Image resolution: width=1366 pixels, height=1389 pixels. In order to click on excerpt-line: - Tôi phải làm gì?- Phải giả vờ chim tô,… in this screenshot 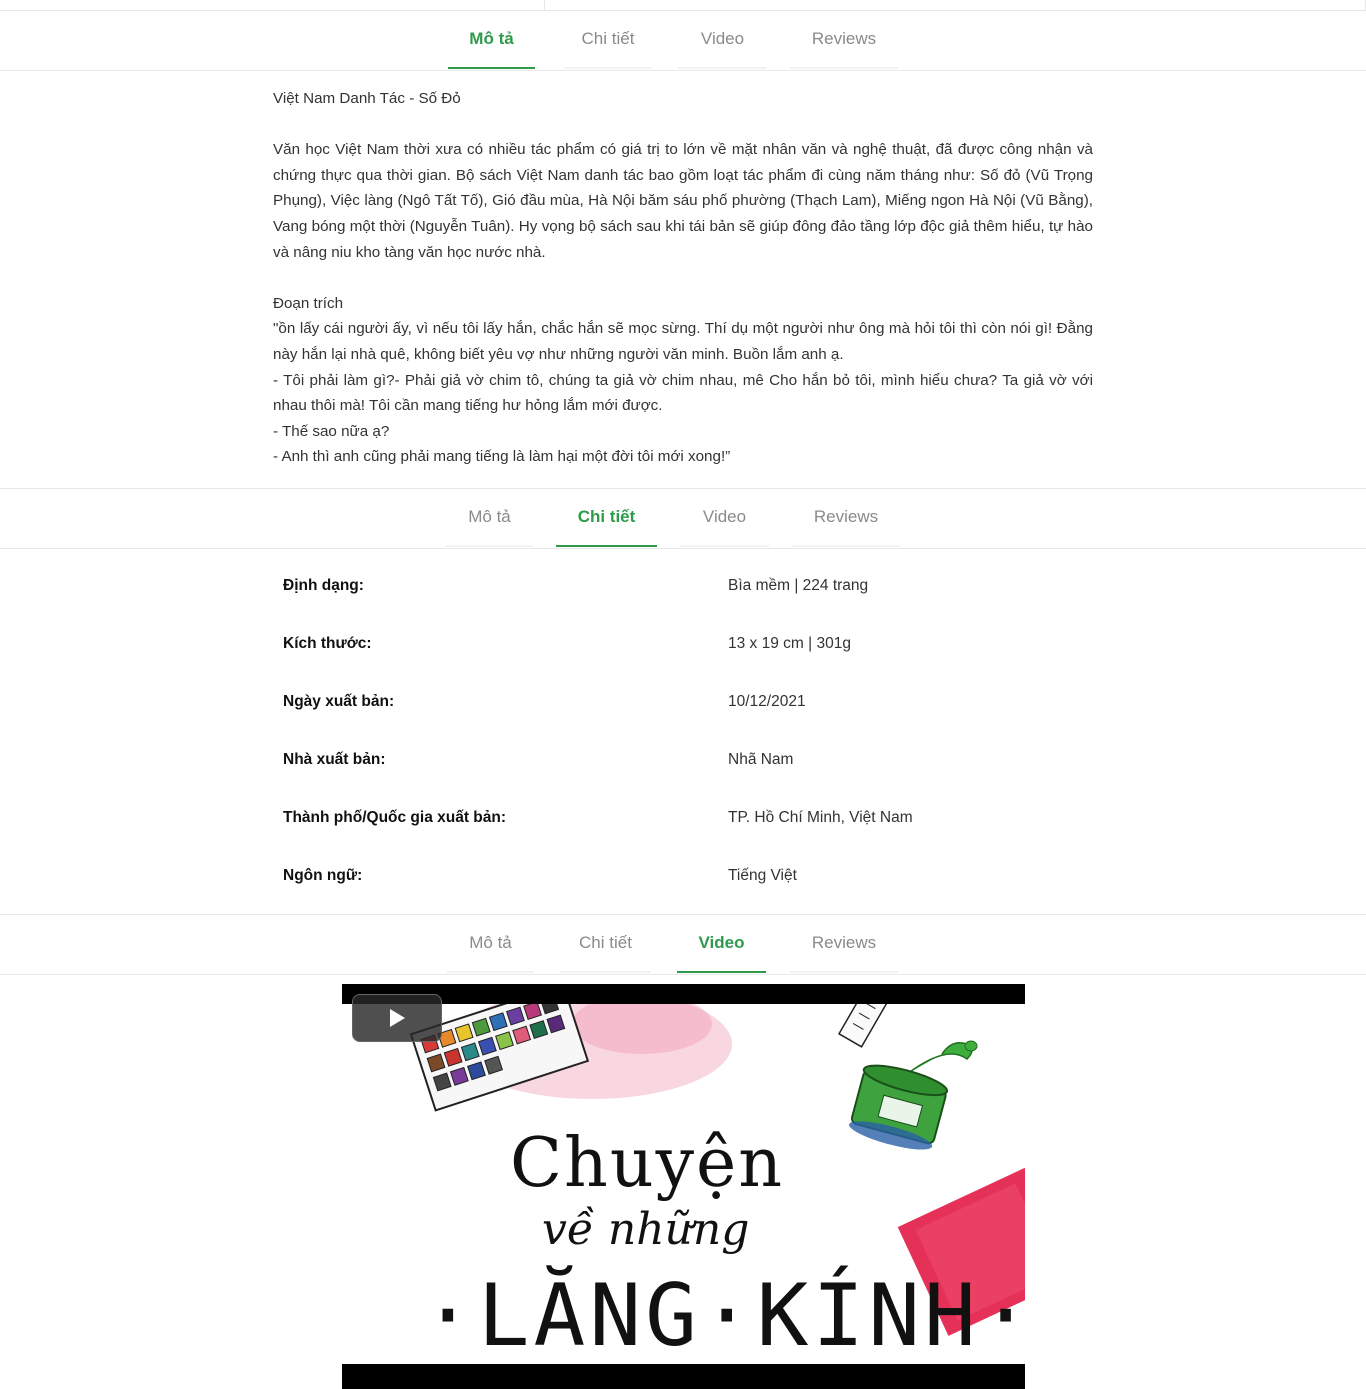, I will do `click(683, 393)`.